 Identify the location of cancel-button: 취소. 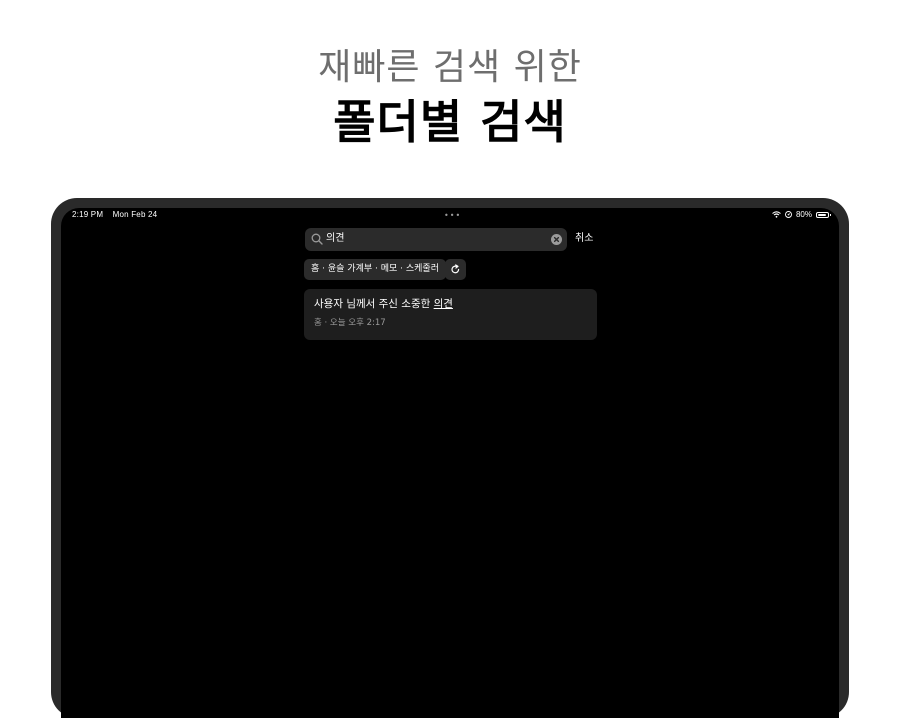
(584, 239).